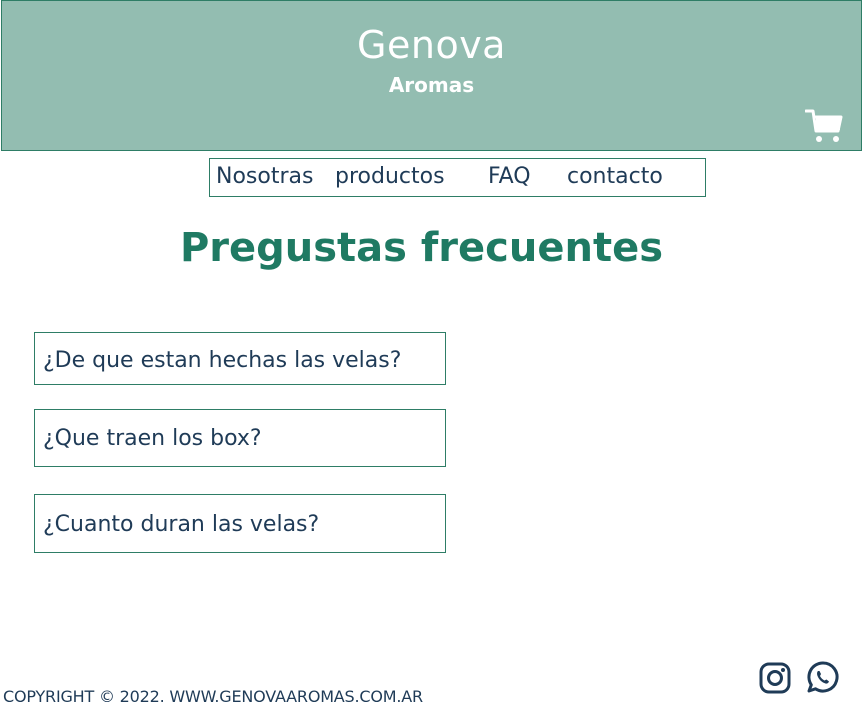  I want to click on faq-question-box-contents: ¿Que traen los box?, so click(240, 438).